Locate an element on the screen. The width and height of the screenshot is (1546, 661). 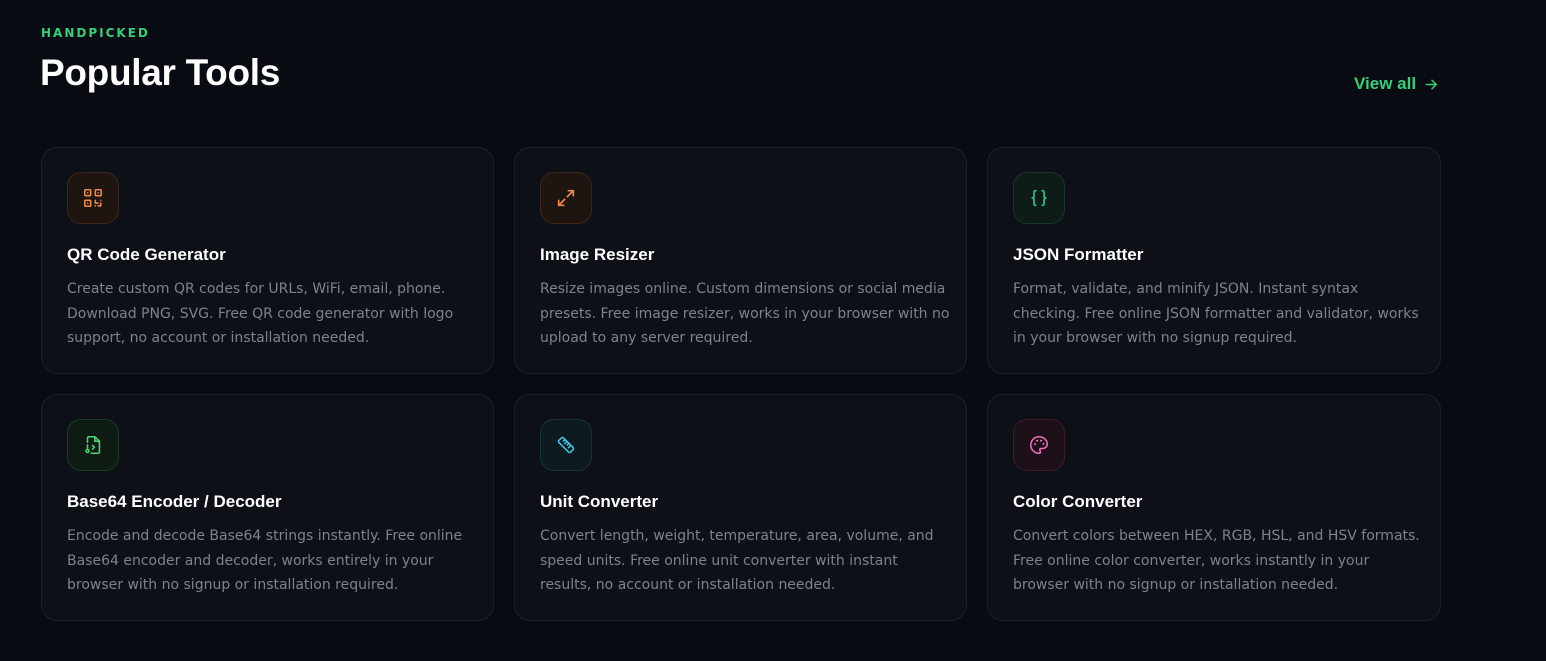
arrow-right-icon is located at coordinates (1431, 84).